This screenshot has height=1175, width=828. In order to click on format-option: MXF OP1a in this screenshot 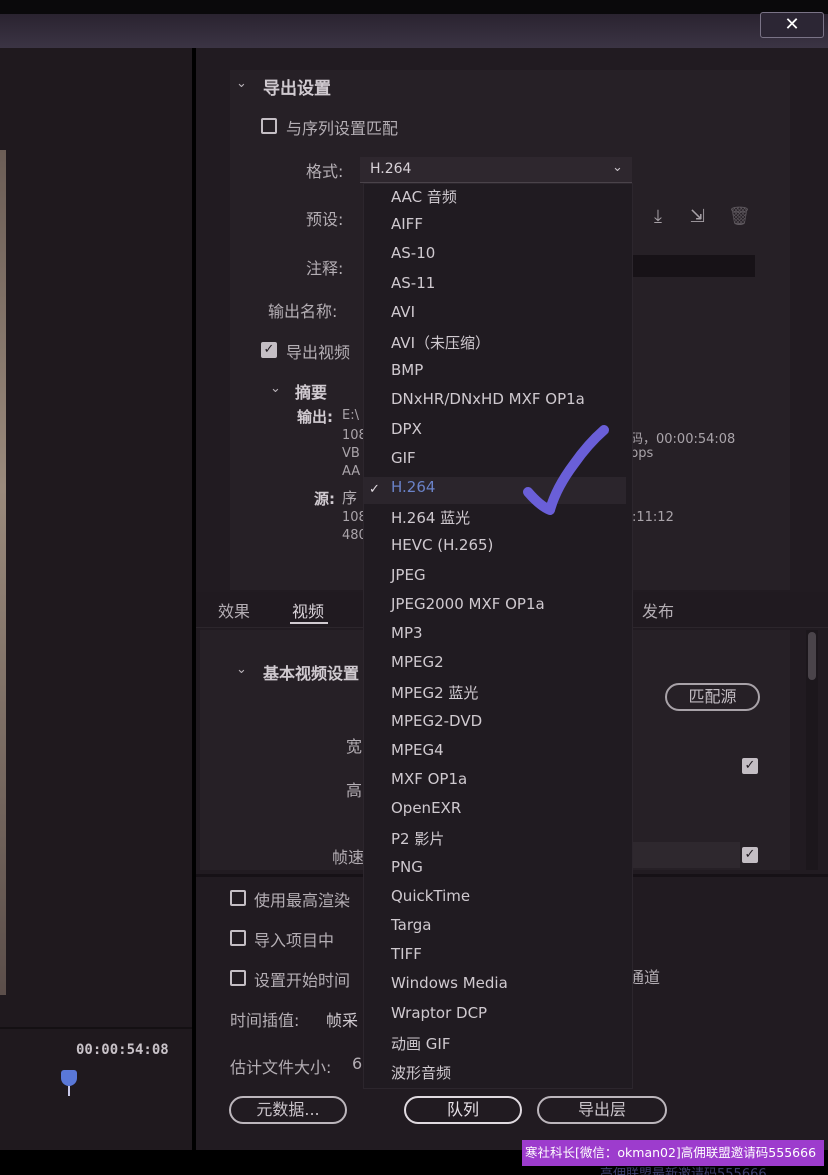, I will do `click(429, 779)`.